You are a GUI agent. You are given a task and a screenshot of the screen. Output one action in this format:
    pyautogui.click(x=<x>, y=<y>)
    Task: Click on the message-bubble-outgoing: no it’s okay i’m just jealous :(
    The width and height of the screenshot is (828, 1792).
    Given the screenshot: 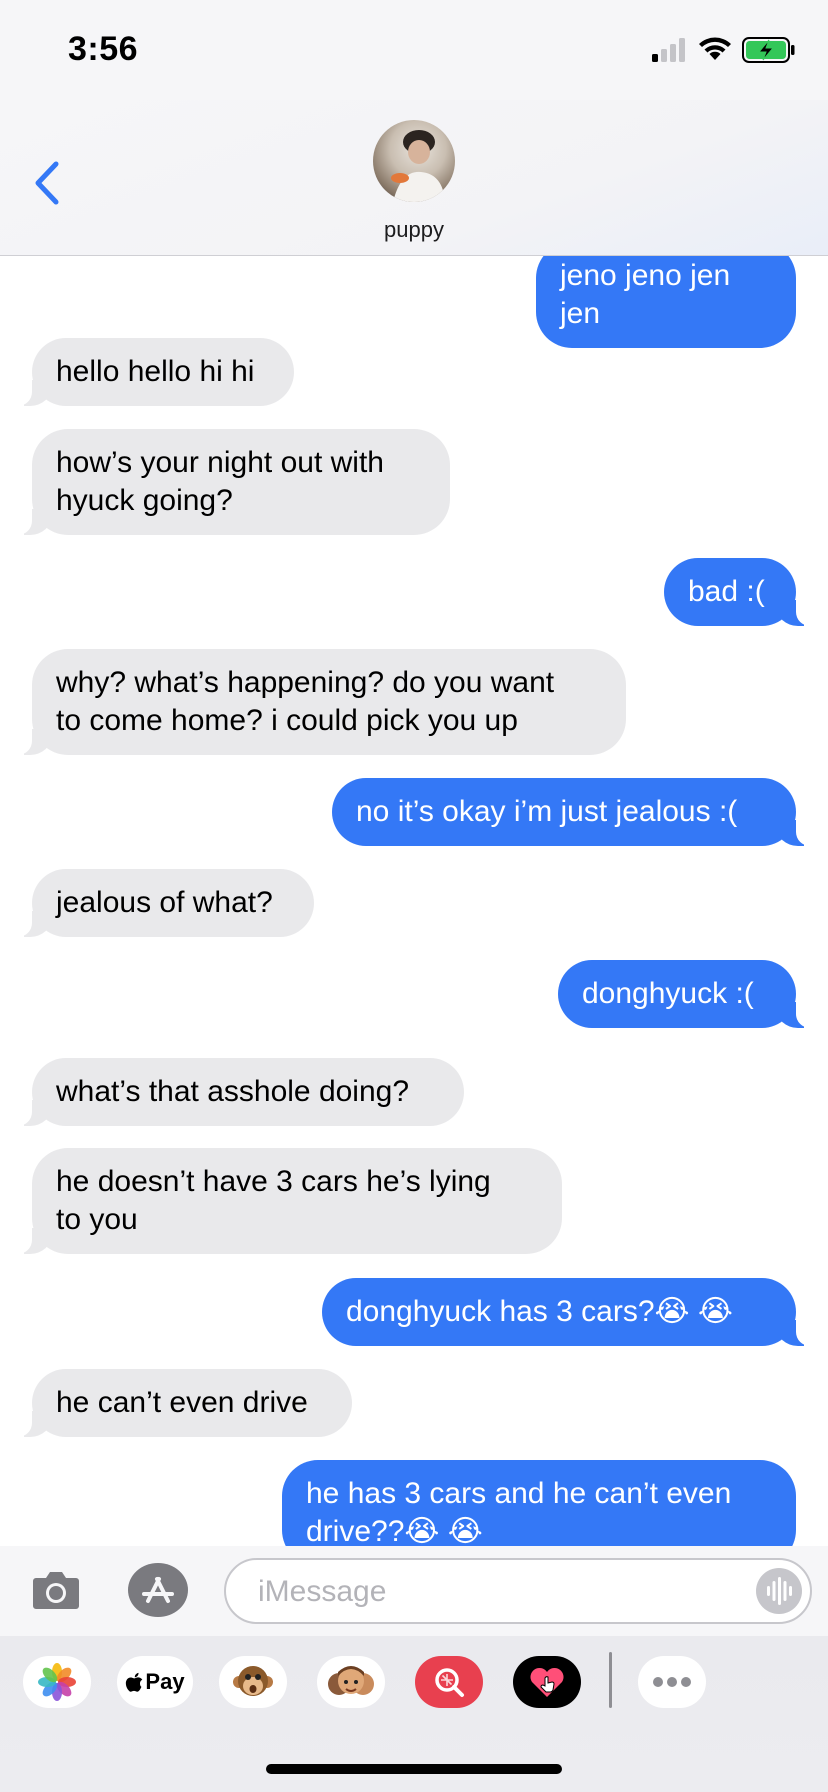 What is the action you would take?
    pyautogui.click(x=573, y=812)
    